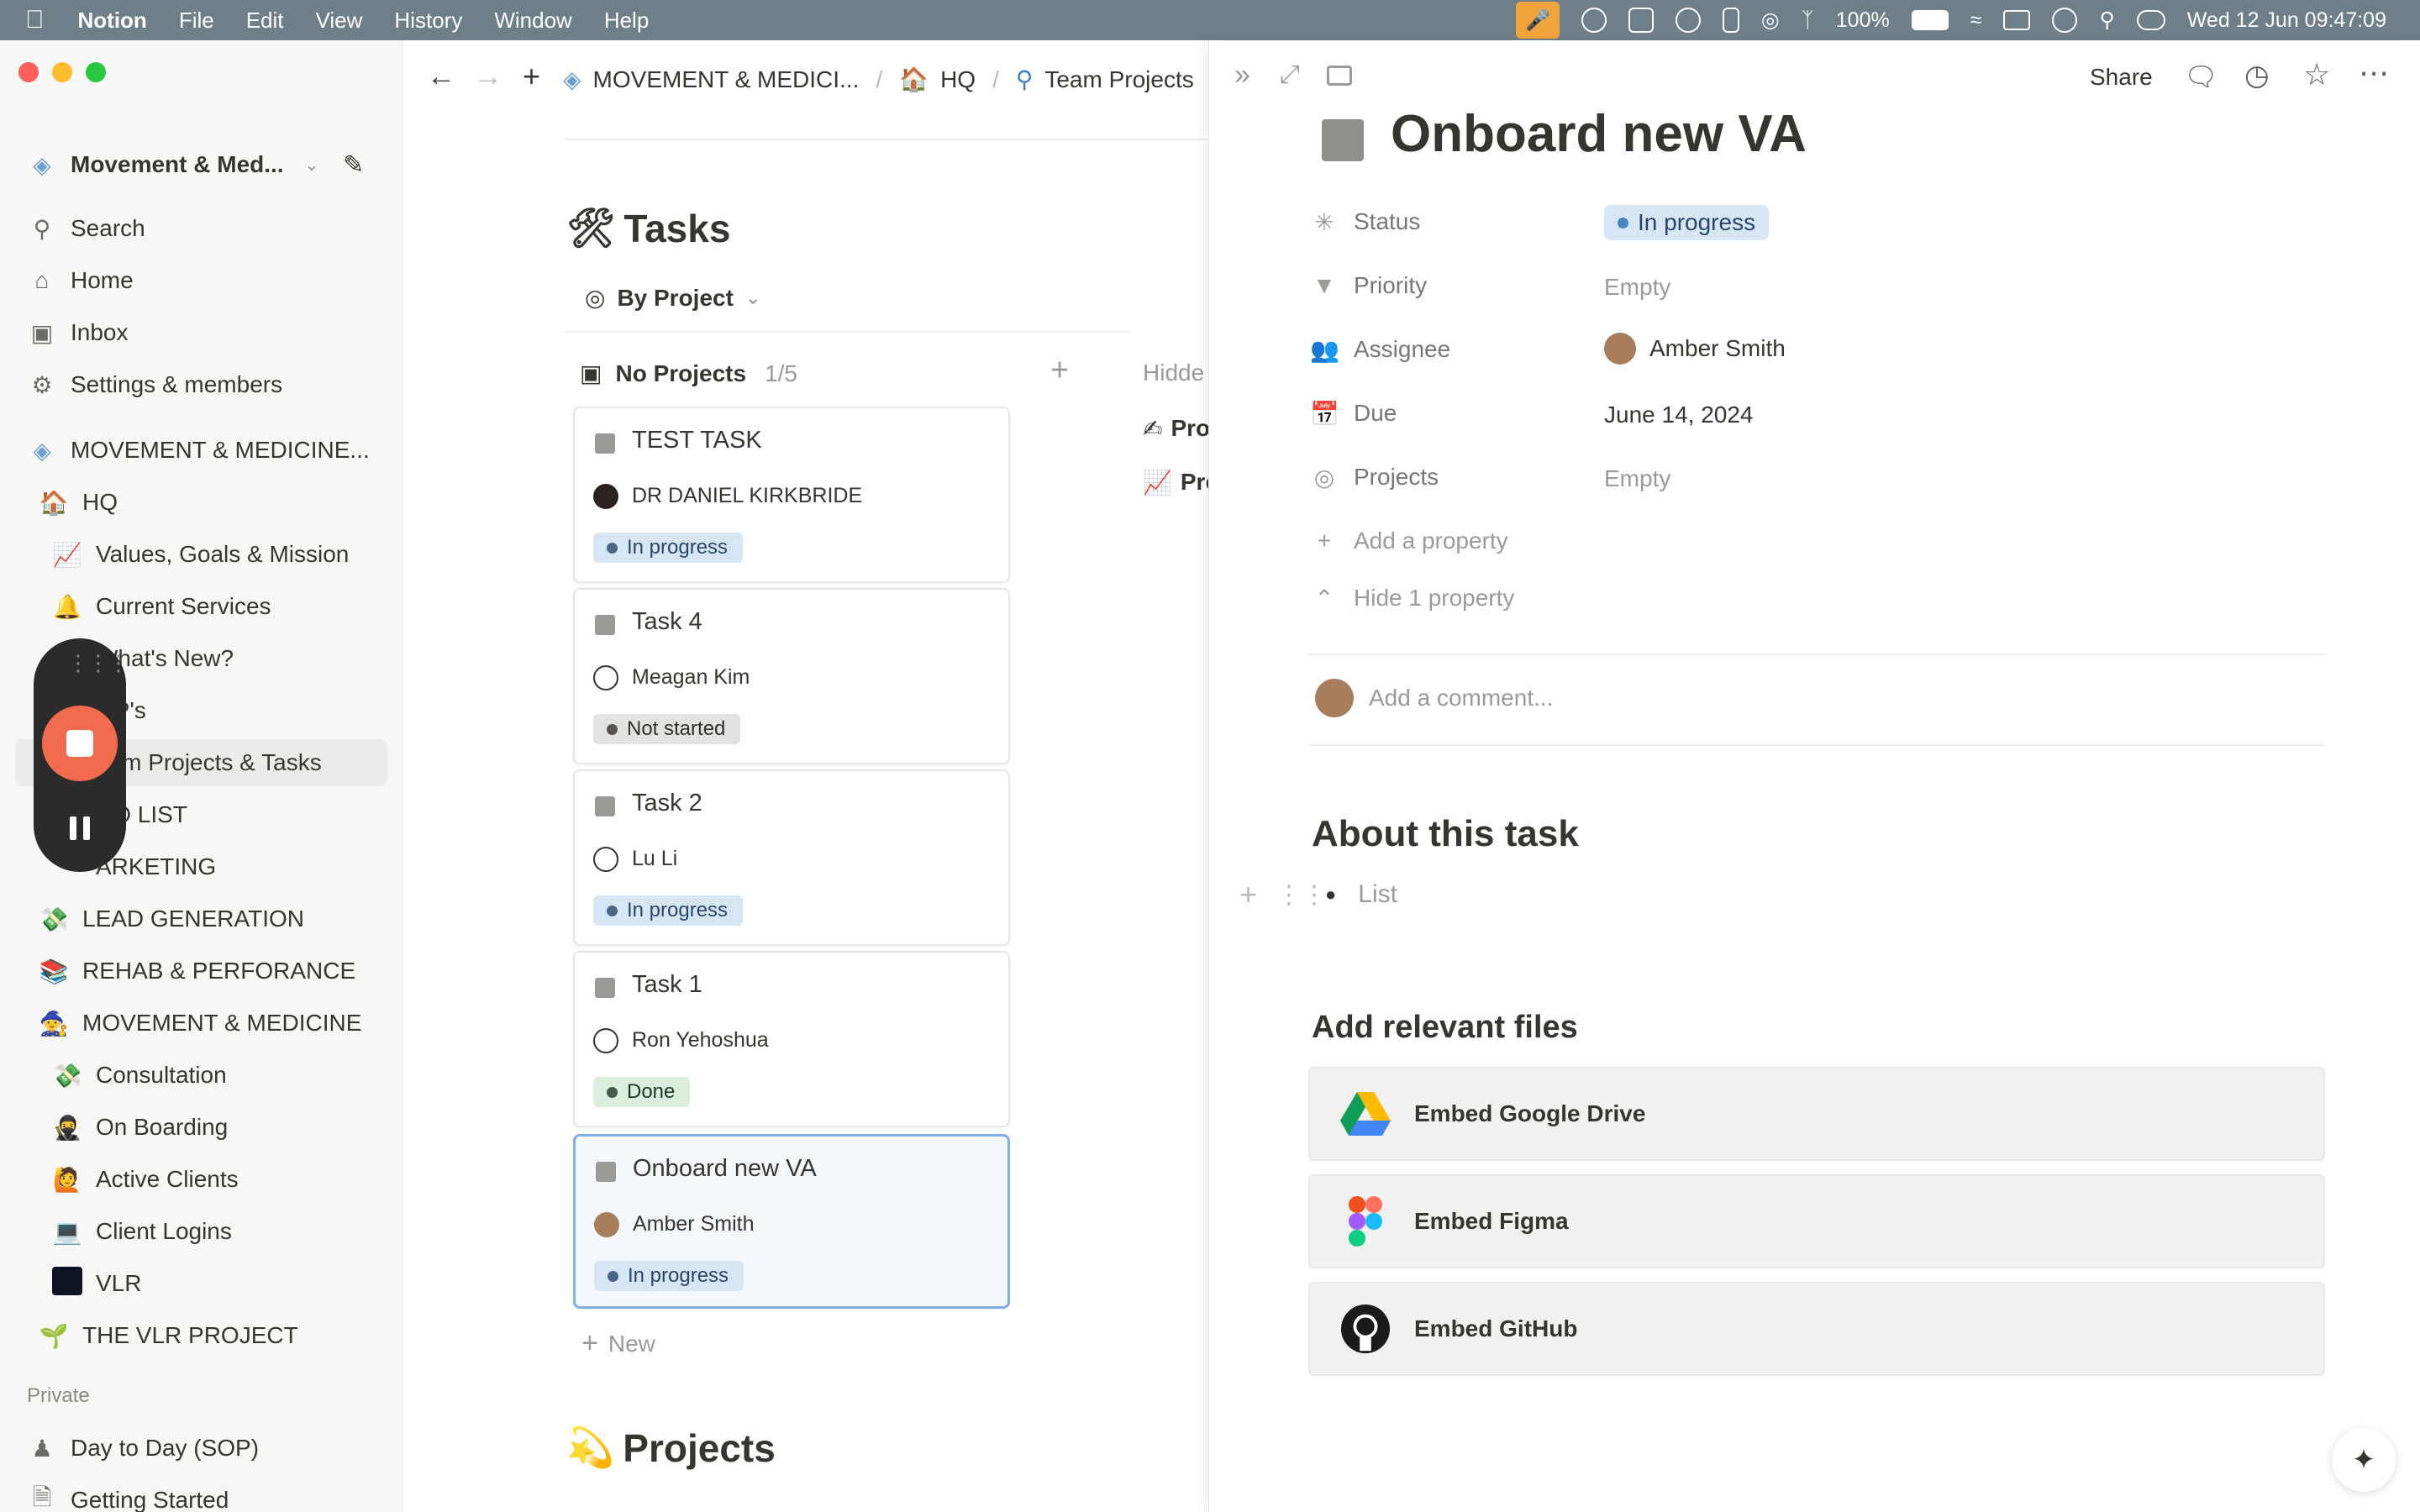 This screenshot has height=1512, width=2420. What do you see at coordinates (1976, 20) in the screenshot?
I see `wifi-icon: ≈` at bounding box center [1976, 20].